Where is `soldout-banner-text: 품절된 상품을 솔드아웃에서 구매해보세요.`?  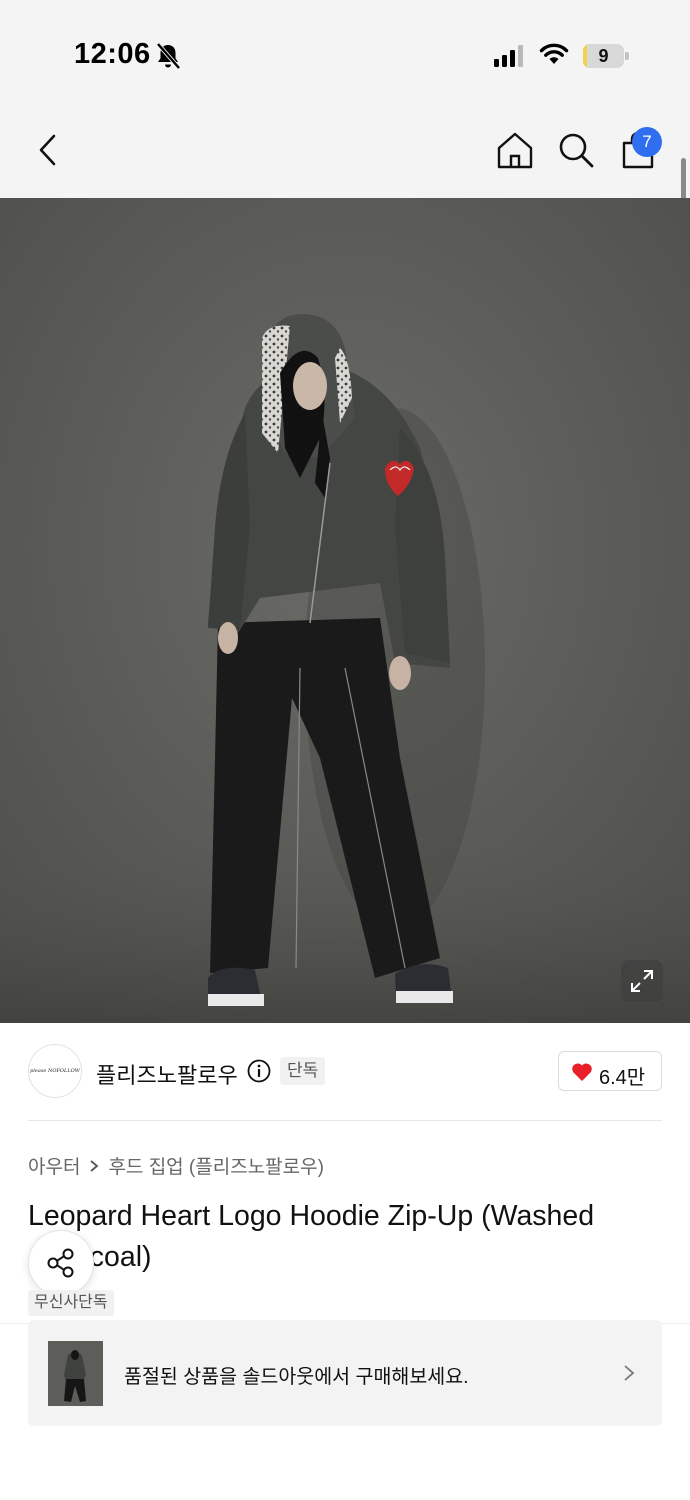 soldout-banner-text: 품절된 상품을 솔드아웃에서 구매해보세요. is located at coordinates (296, 1377).